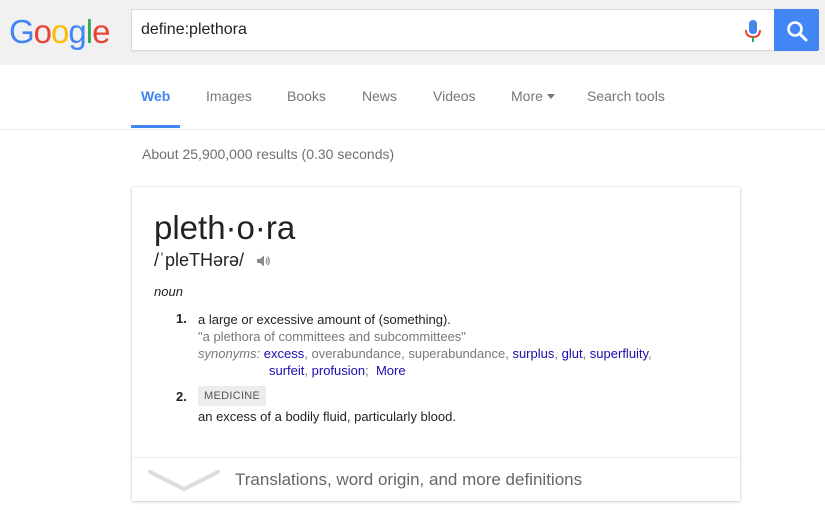 Image resolution: width=825 pixels, height=510 pixels. What do you see at coordinates (168, 291) in the screenshot?
I see `part-of-speech: noun` at bounding box center [168, 291].